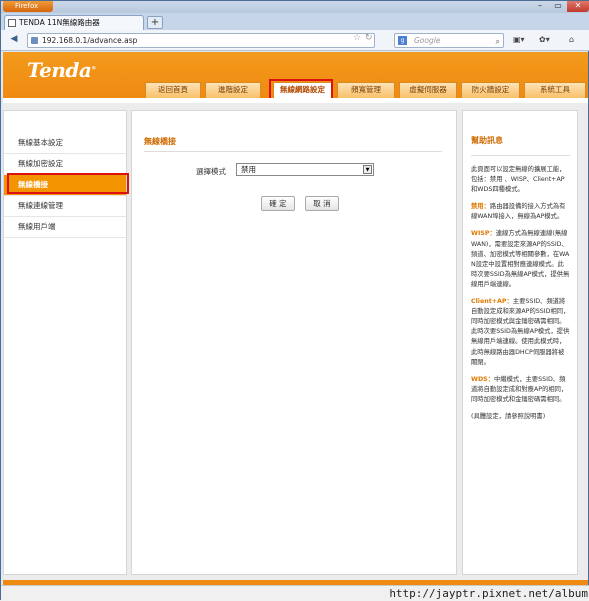 This screenshot has width=589, height=601. I want to click on bookmark-star-icon: ☆, so click(357, 38).